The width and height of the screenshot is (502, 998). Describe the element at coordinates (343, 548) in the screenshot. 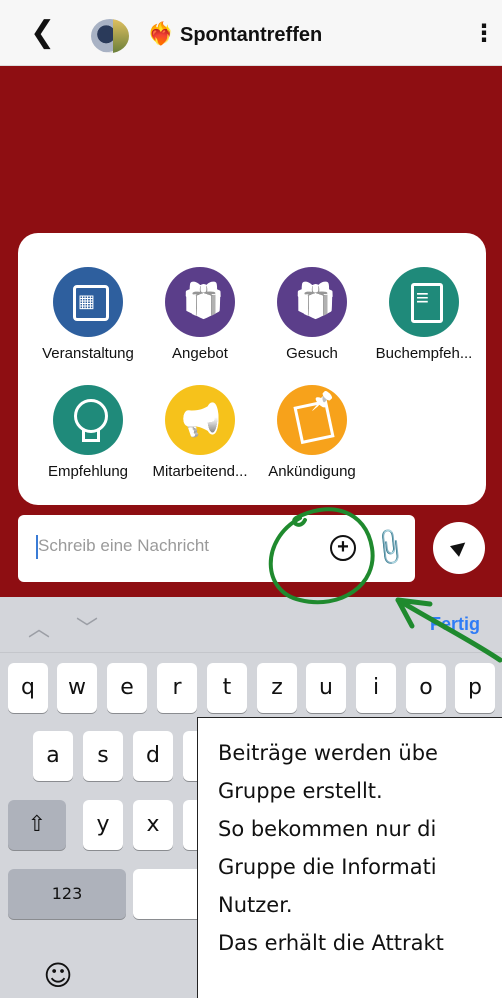

I see `plus-circle-icon: +` at that location.